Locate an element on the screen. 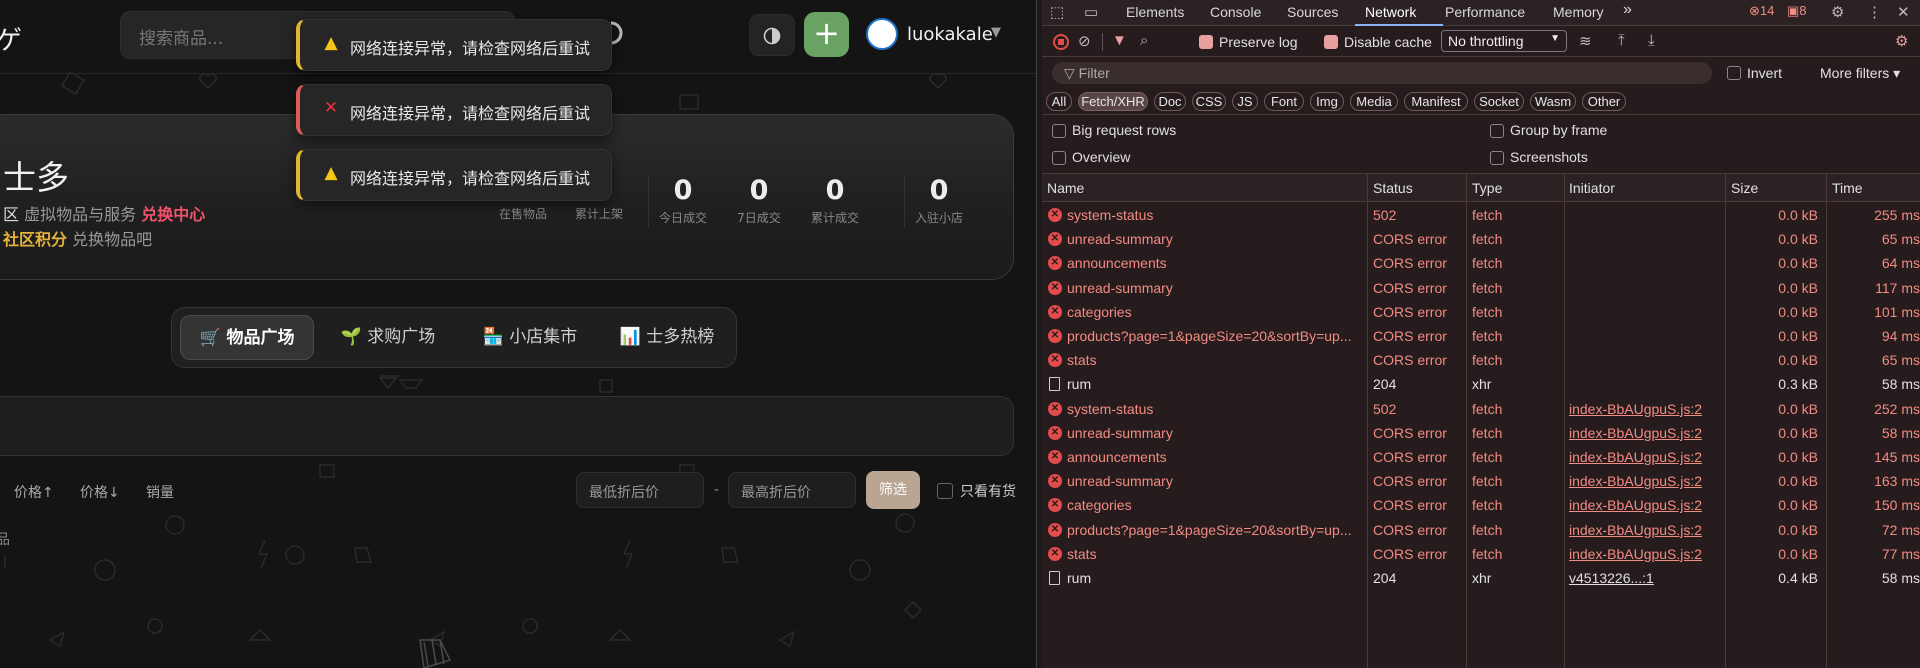 The width and height of the screenshot is (1920, 668). toast-error: ✕ 网络连接异常，请检查网络后重试 is located at coordinates (454, 110).